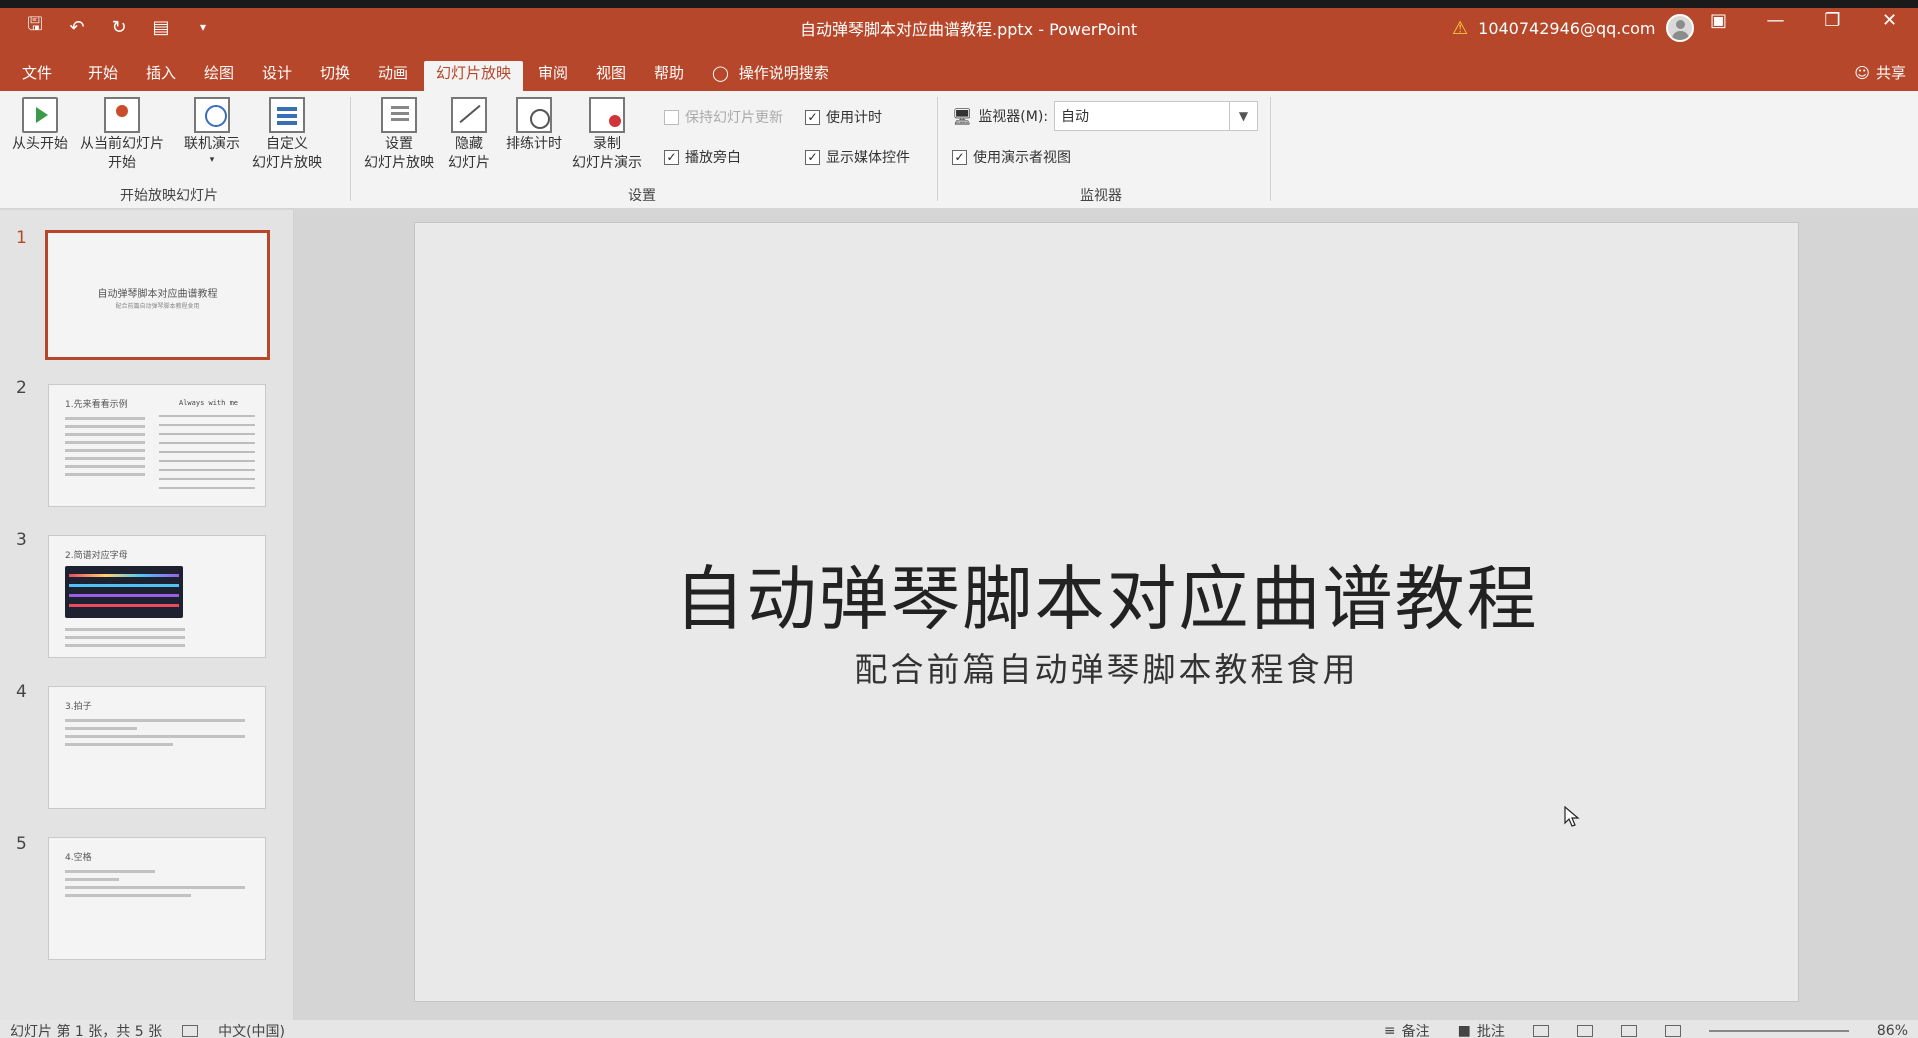 This screenshot has height=1038, width=1918. Describe the element at coordinates (1013, 117) in the screenshot. I see `monitor-label: 监视器(M):` at that location.